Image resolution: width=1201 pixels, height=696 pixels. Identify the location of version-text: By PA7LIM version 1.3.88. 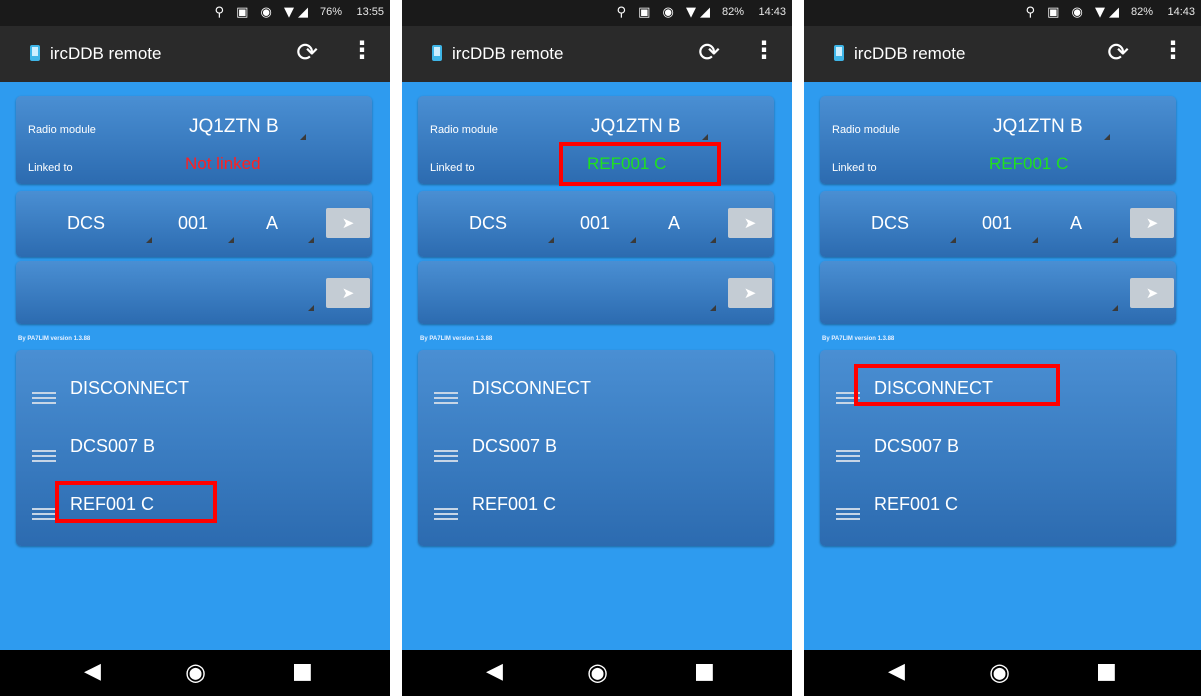
(858, 339).